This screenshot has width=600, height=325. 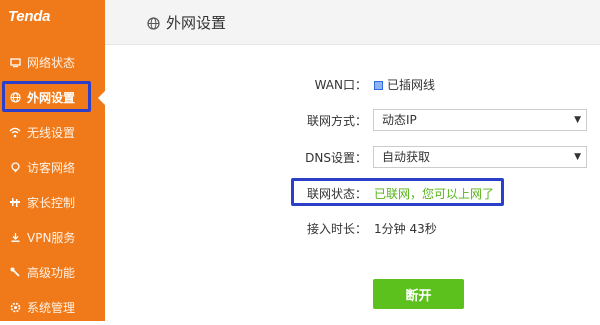 I want to click on sidebar-item-wan-settings: 外网设置, so click(x=52, y=97).